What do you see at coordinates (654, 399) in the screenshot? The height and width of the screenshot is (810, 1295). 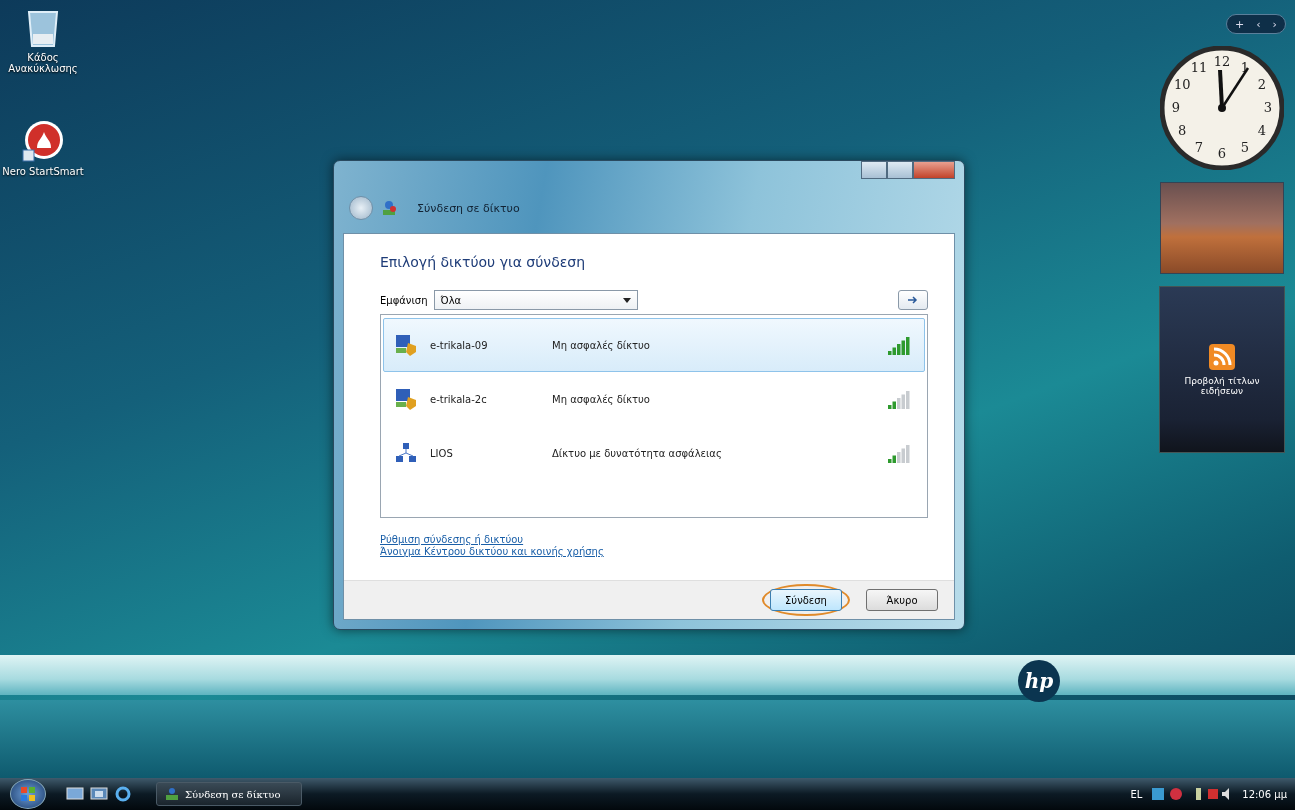 I see `network-row: e-trikala-2c Μη ασφαλές δίκτυο` at bounding box center [654, 399].